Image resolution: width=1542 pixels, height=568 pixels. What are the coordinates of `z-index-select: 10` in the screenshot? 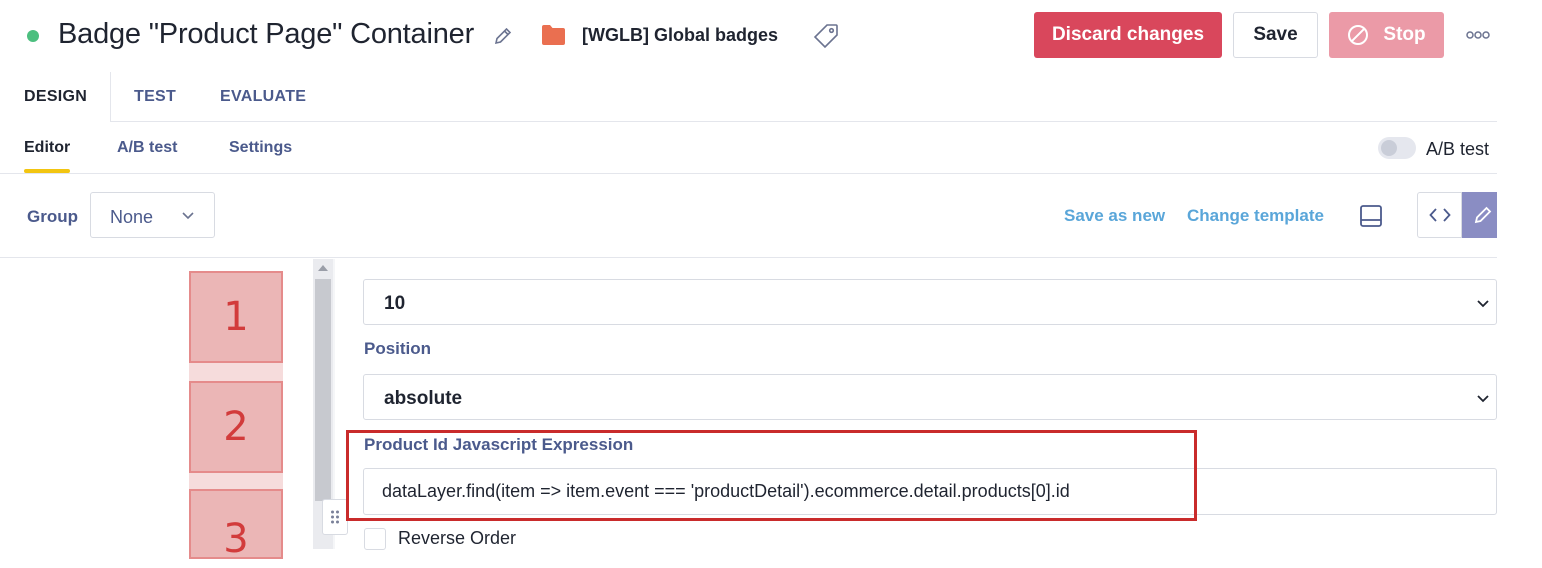 It's located at (930, 302).